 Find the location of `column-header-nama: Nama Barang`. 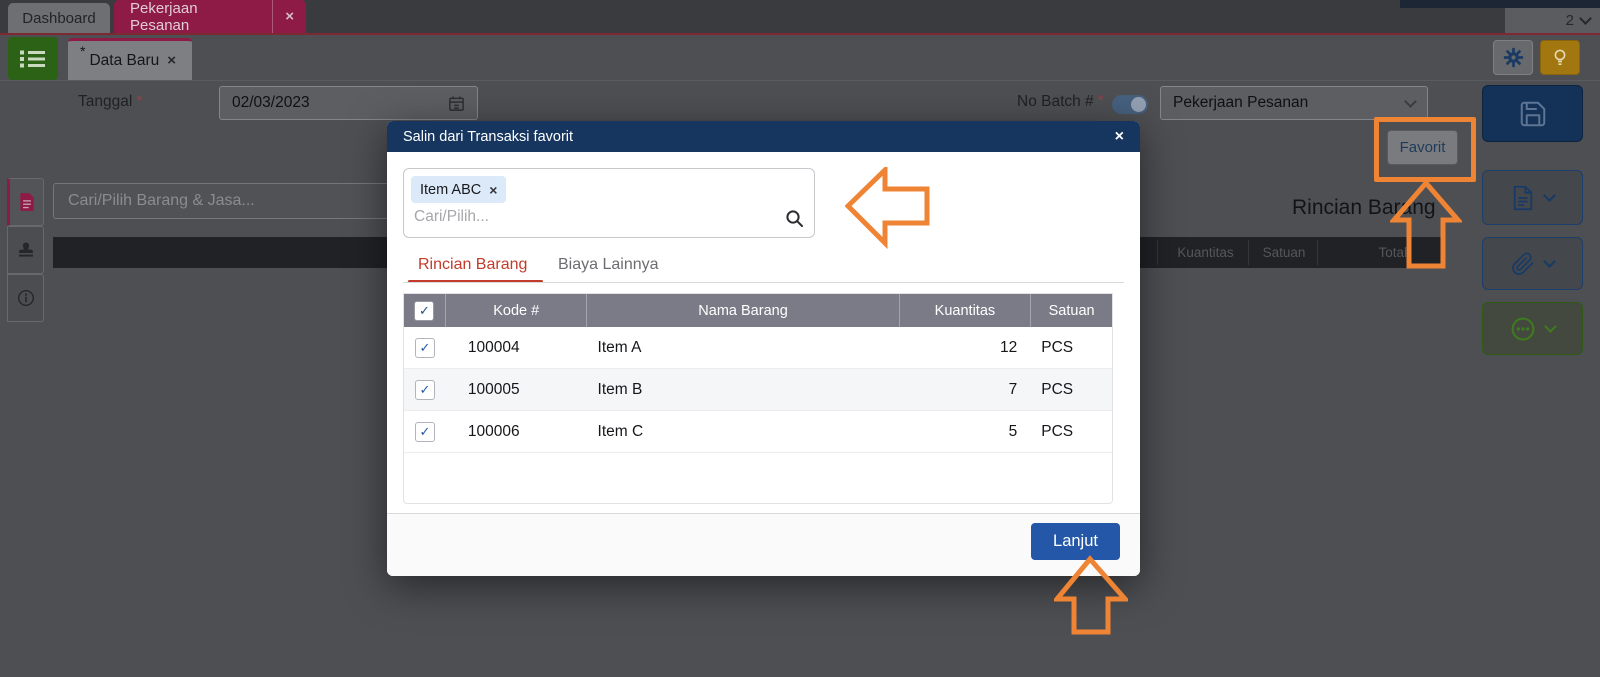

column-header-nama: Nama Barang is located at coordinates (743, 310).